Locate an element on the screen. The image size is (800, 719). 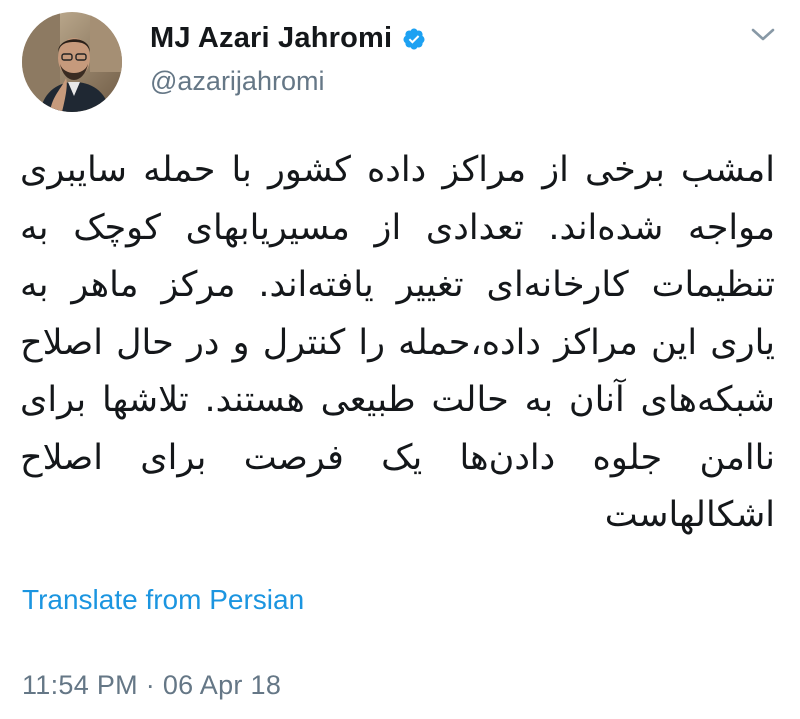
author-display-name: MJ Azari Jahromi is located at coordinates (271, 38).